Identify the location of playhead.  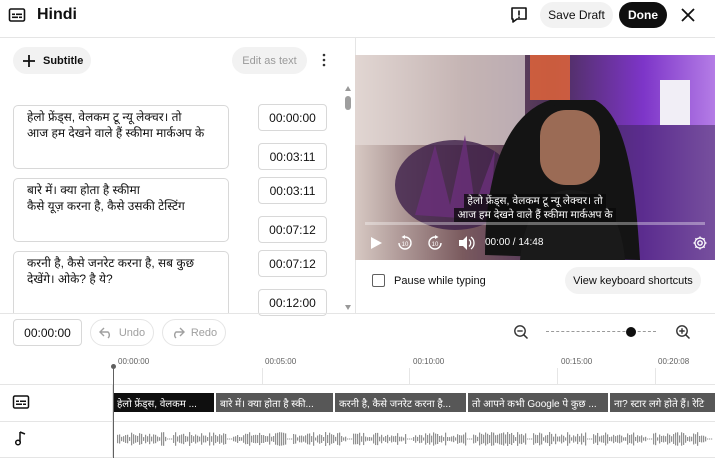
(113, 412).